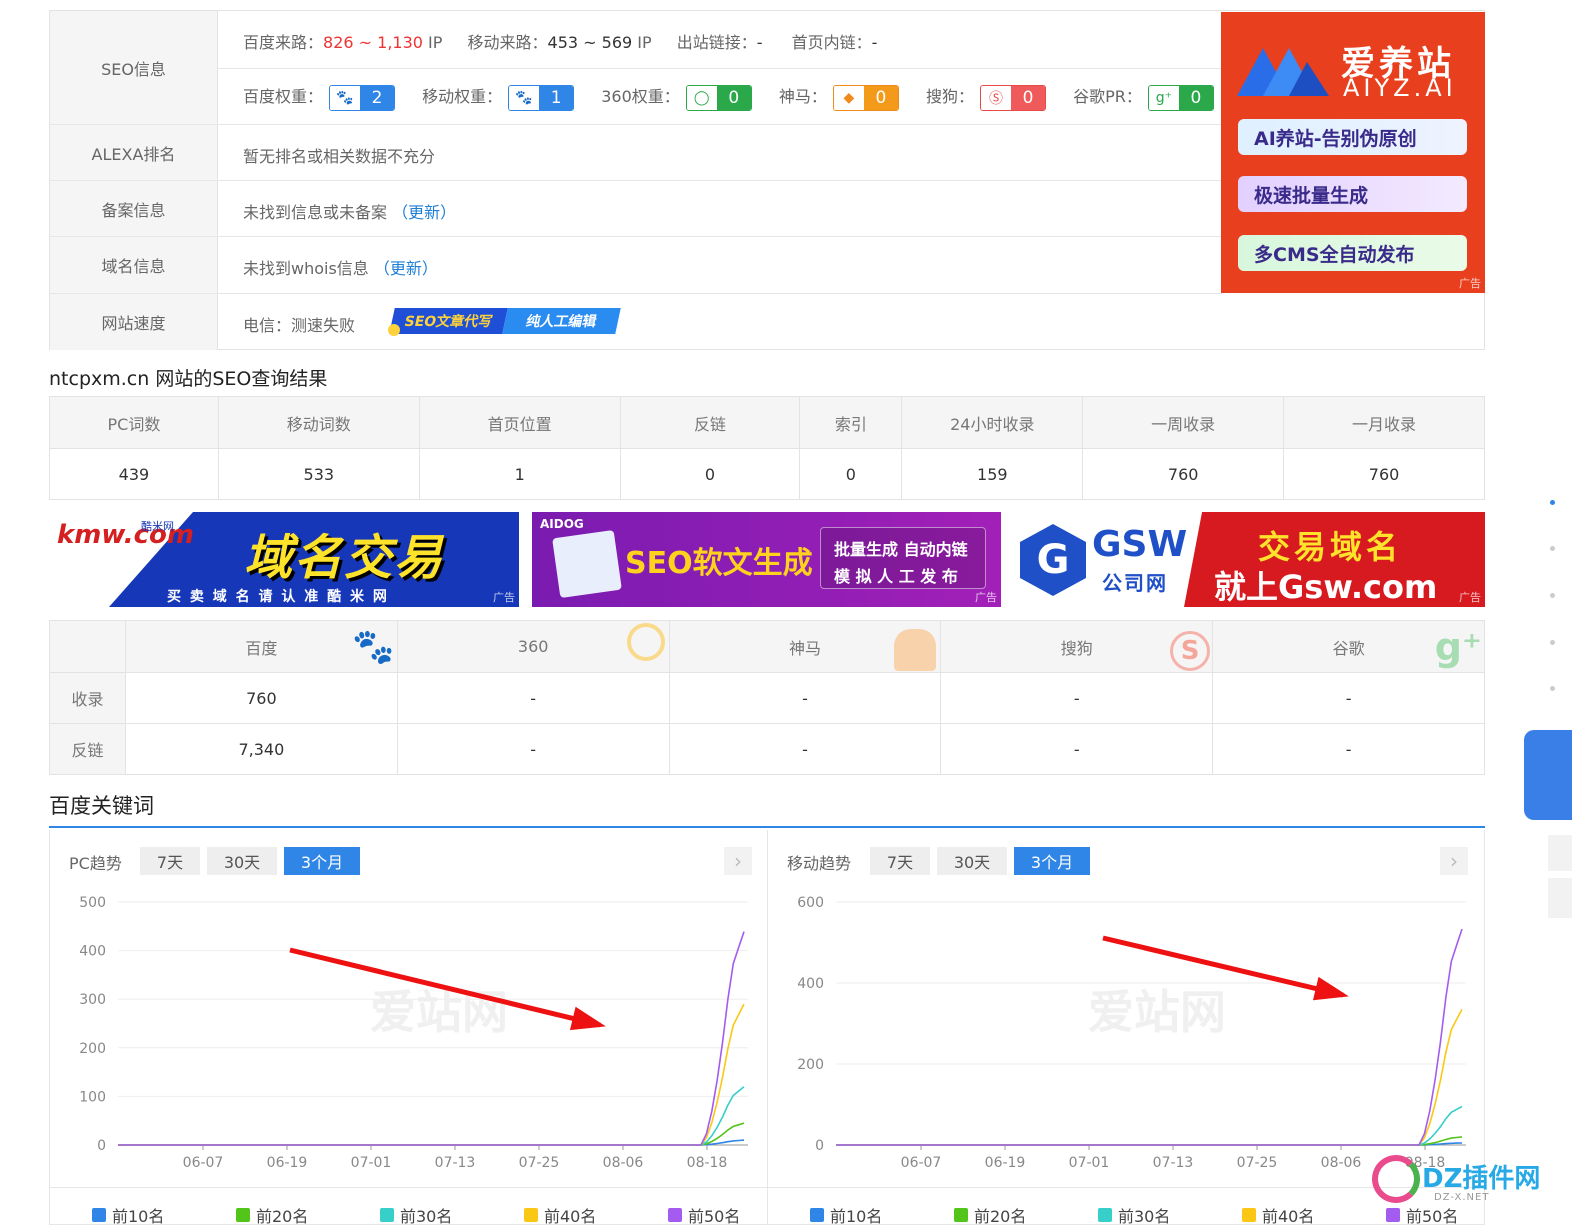  I want to click on document-icon, so click(587, 564).